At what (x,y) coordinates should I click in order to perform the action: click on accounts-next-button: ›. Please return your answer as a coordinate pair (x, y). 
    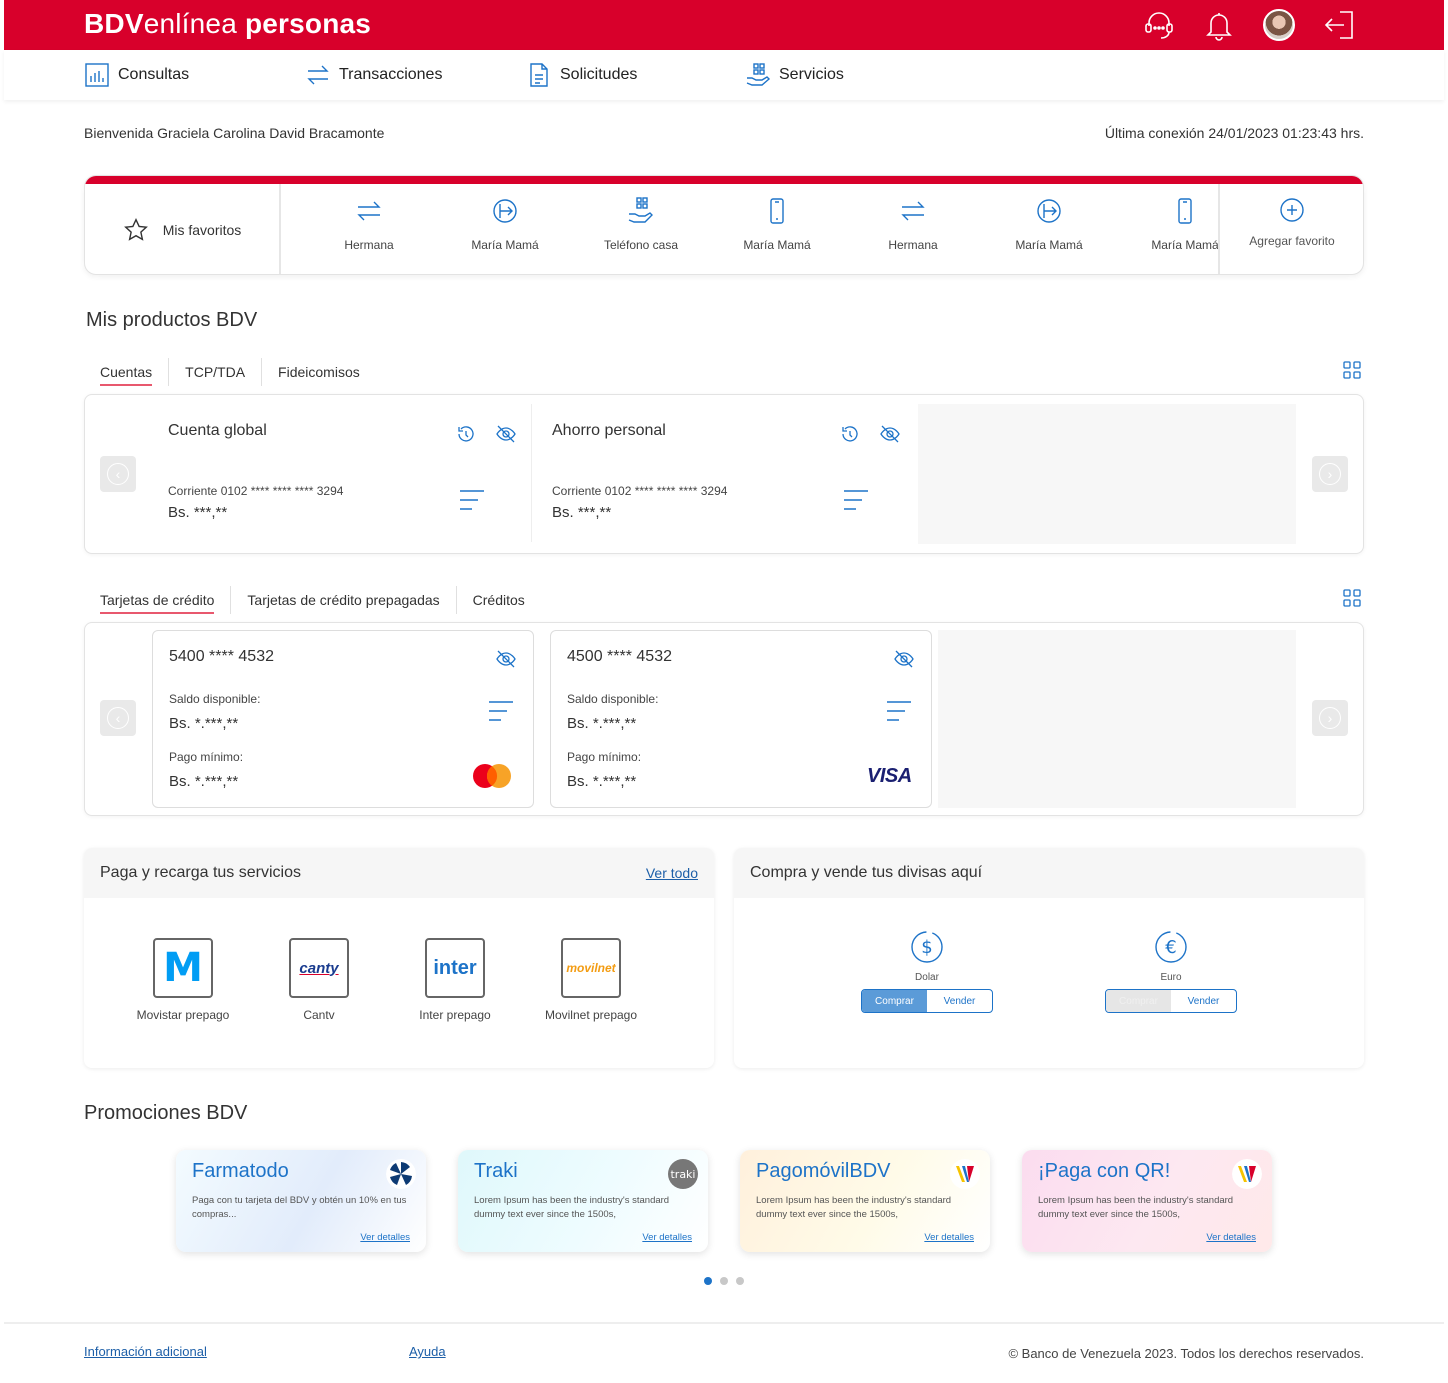
    Looking at the image, I should click on (1330, 474).